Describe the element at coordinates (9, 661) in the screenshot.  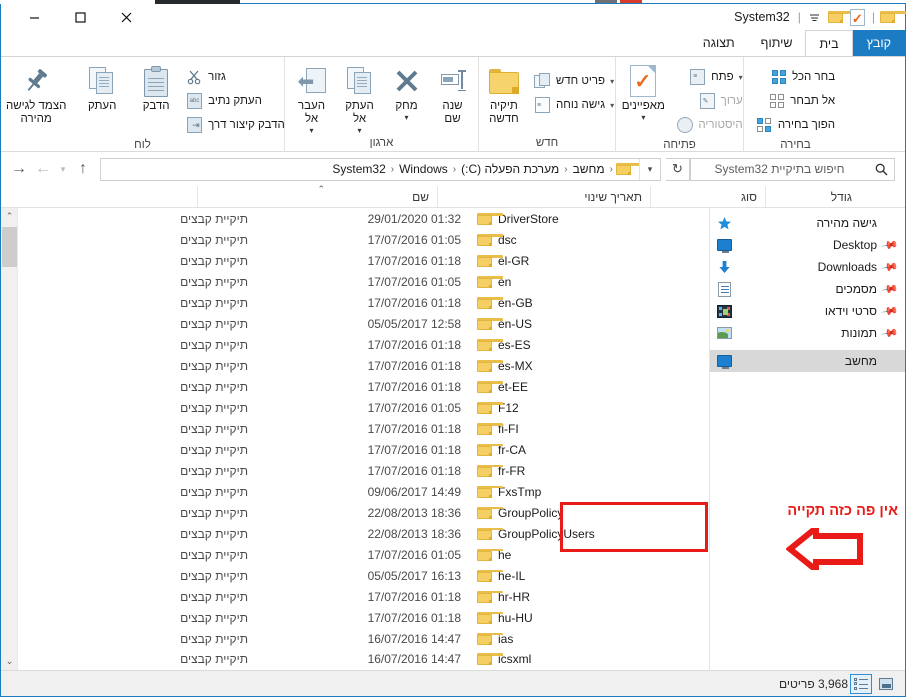
I see `scroll-down-button: ⌄` at that location.